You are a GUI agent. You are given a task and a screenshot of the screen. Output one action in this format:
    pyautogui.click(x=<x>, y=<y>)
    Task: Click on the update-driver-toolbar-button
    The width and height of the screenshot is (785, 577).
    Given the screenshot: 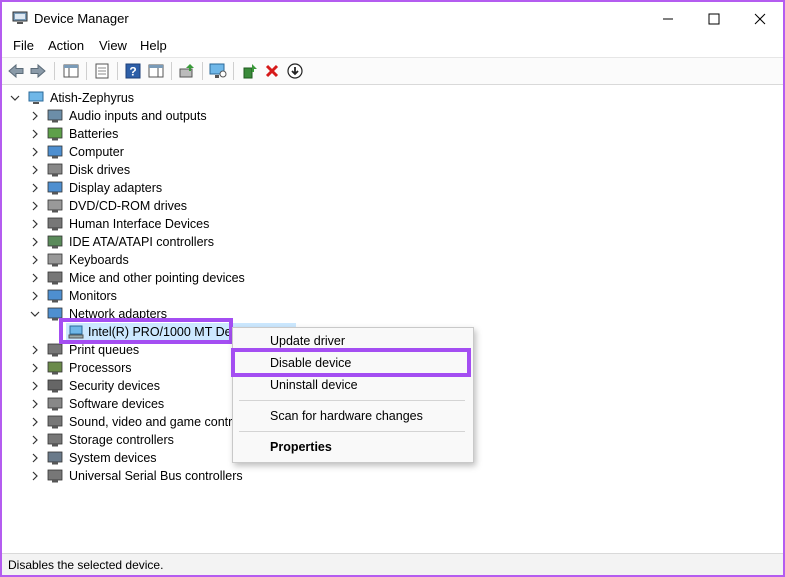 What is the action you would take?
    pyautogui.click(x=187, y=71)
    